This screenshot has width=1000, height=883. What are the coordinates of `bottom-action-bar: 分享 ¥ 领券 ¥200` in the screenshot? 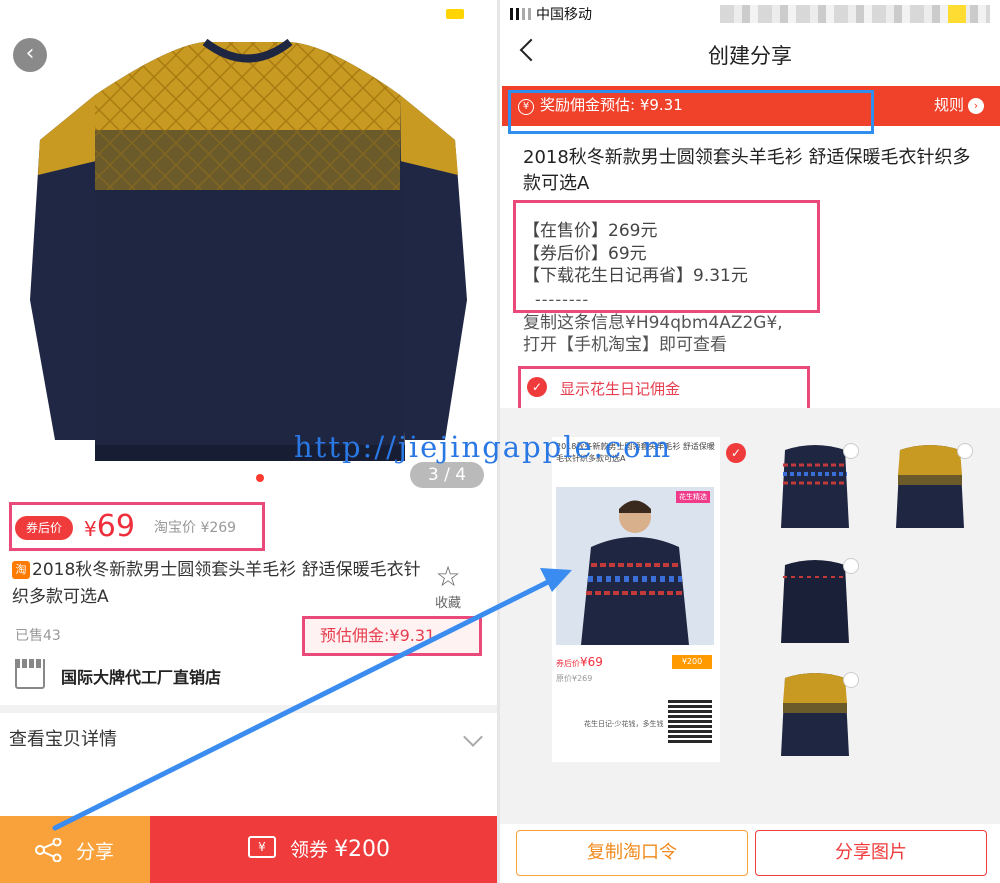 It's located at (248, 849).